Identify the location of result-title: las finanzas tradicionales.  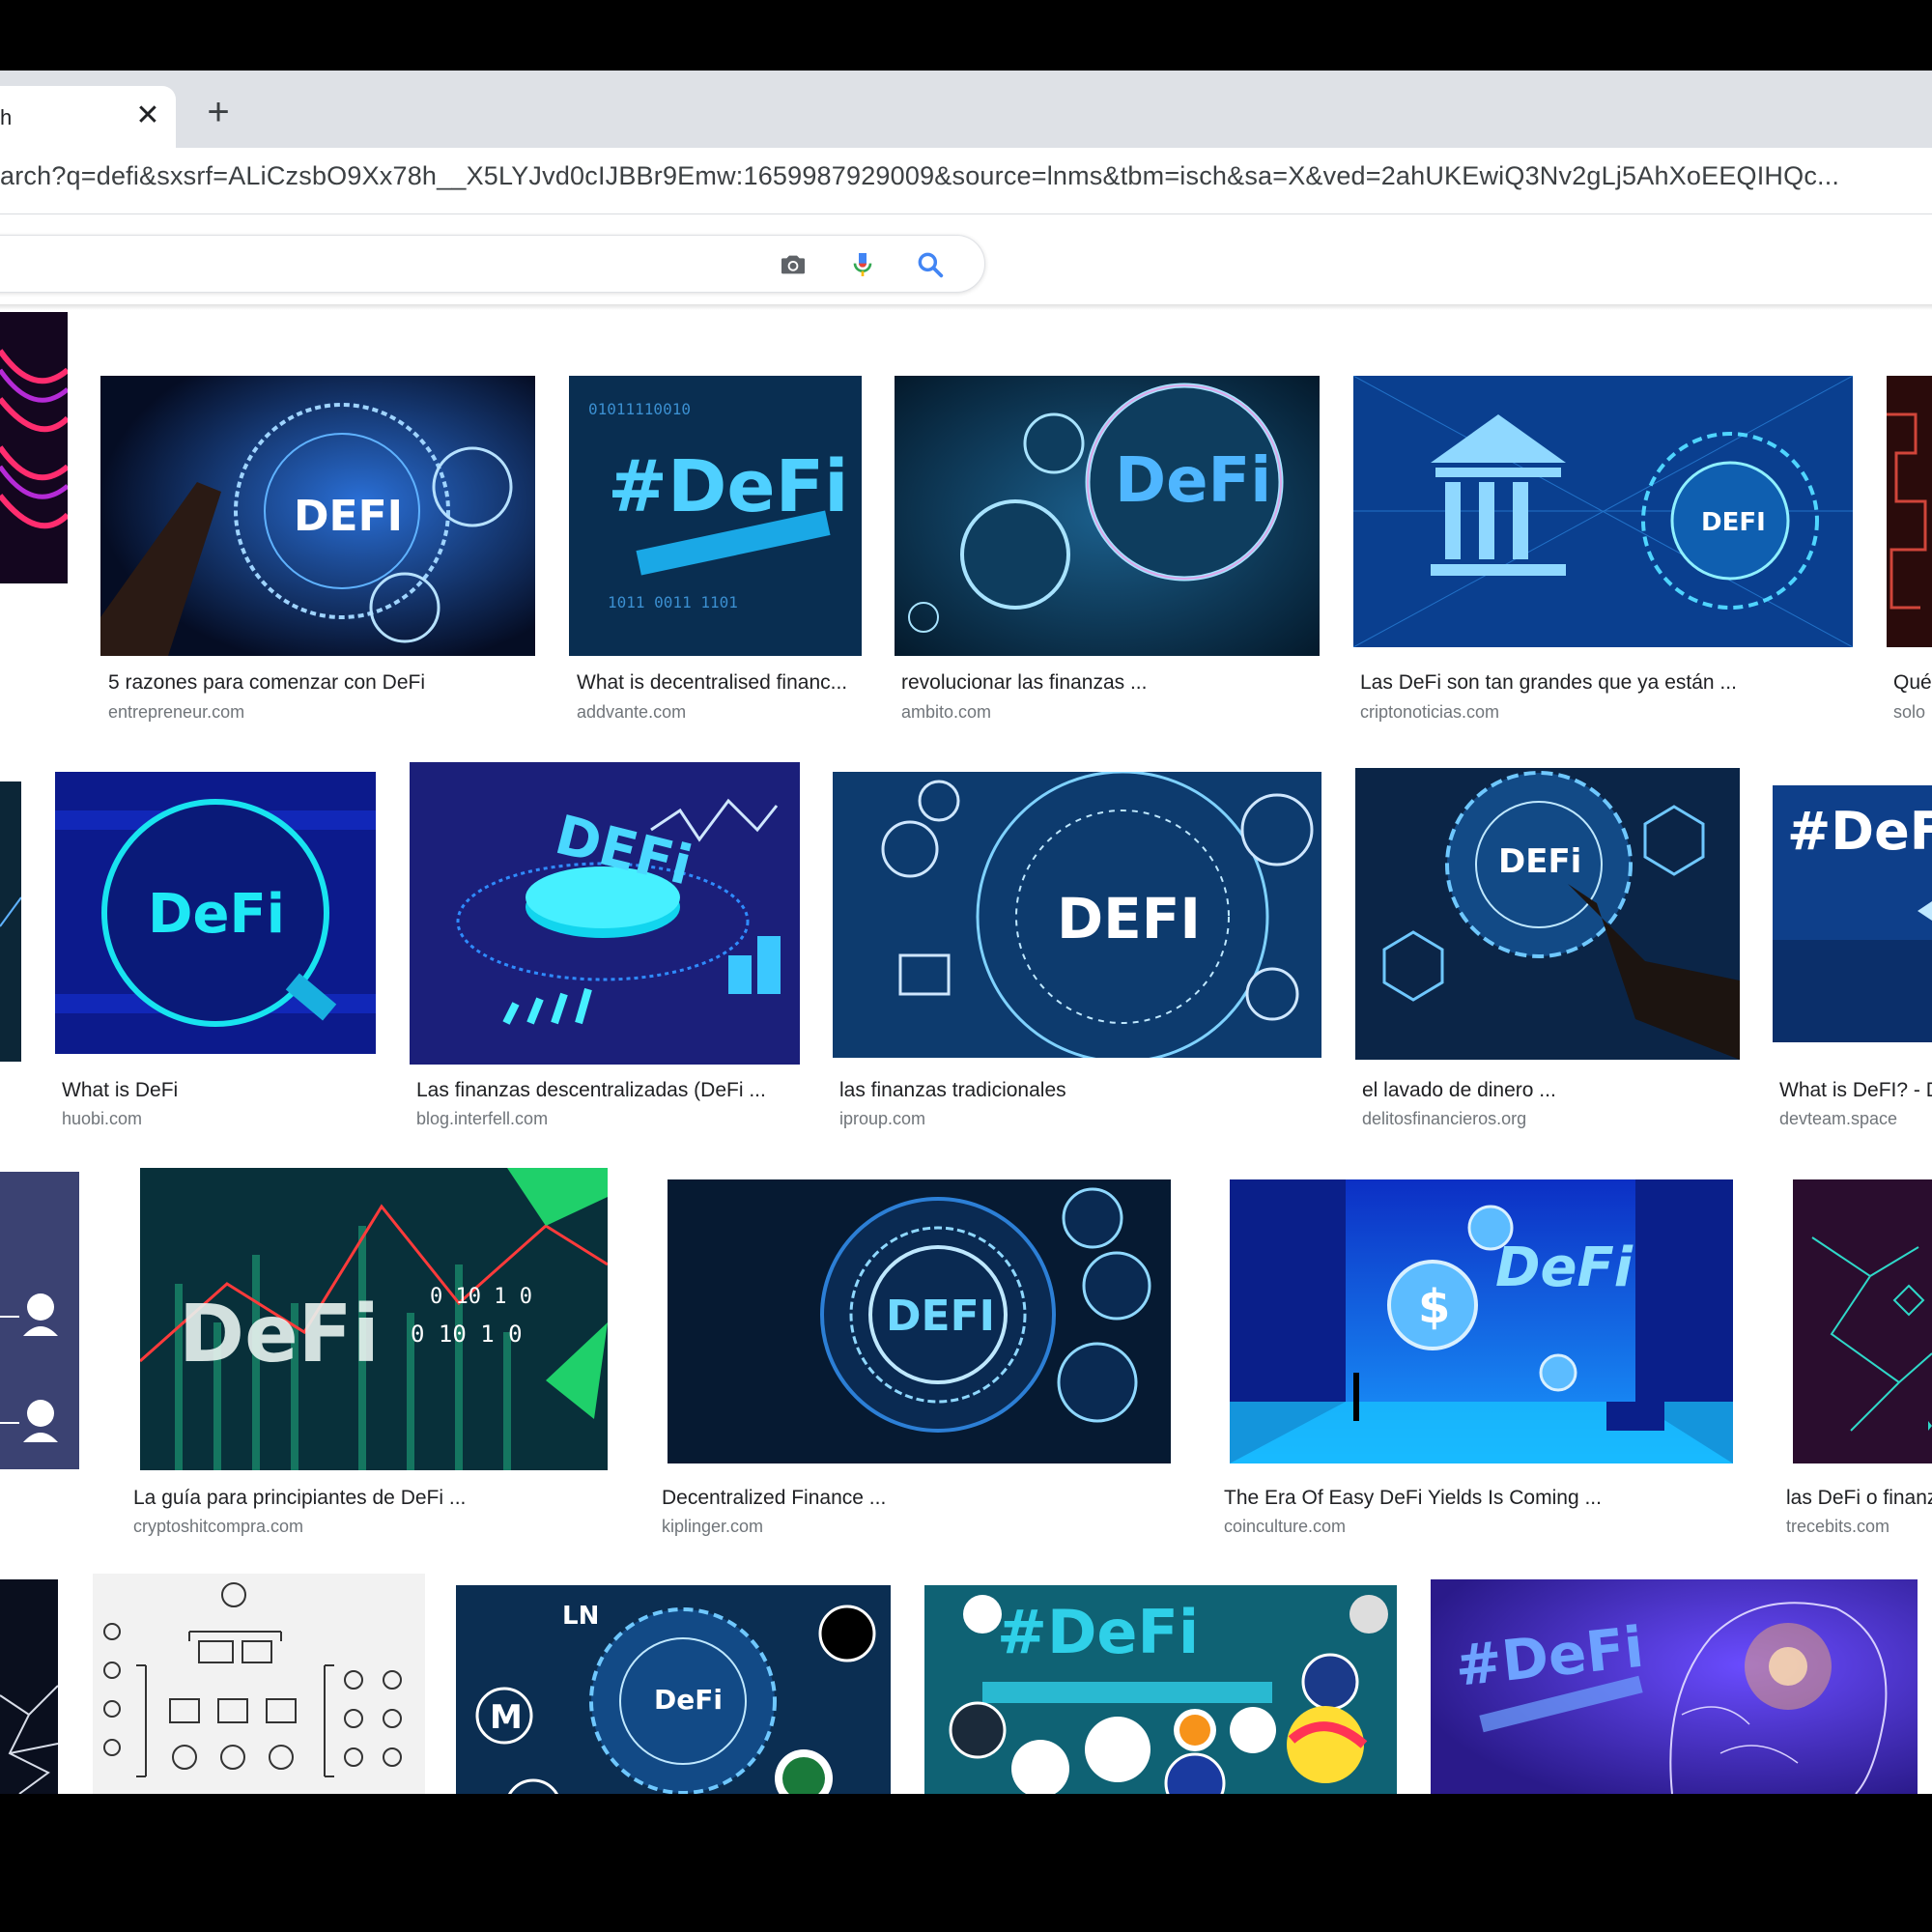
(952, 1090).